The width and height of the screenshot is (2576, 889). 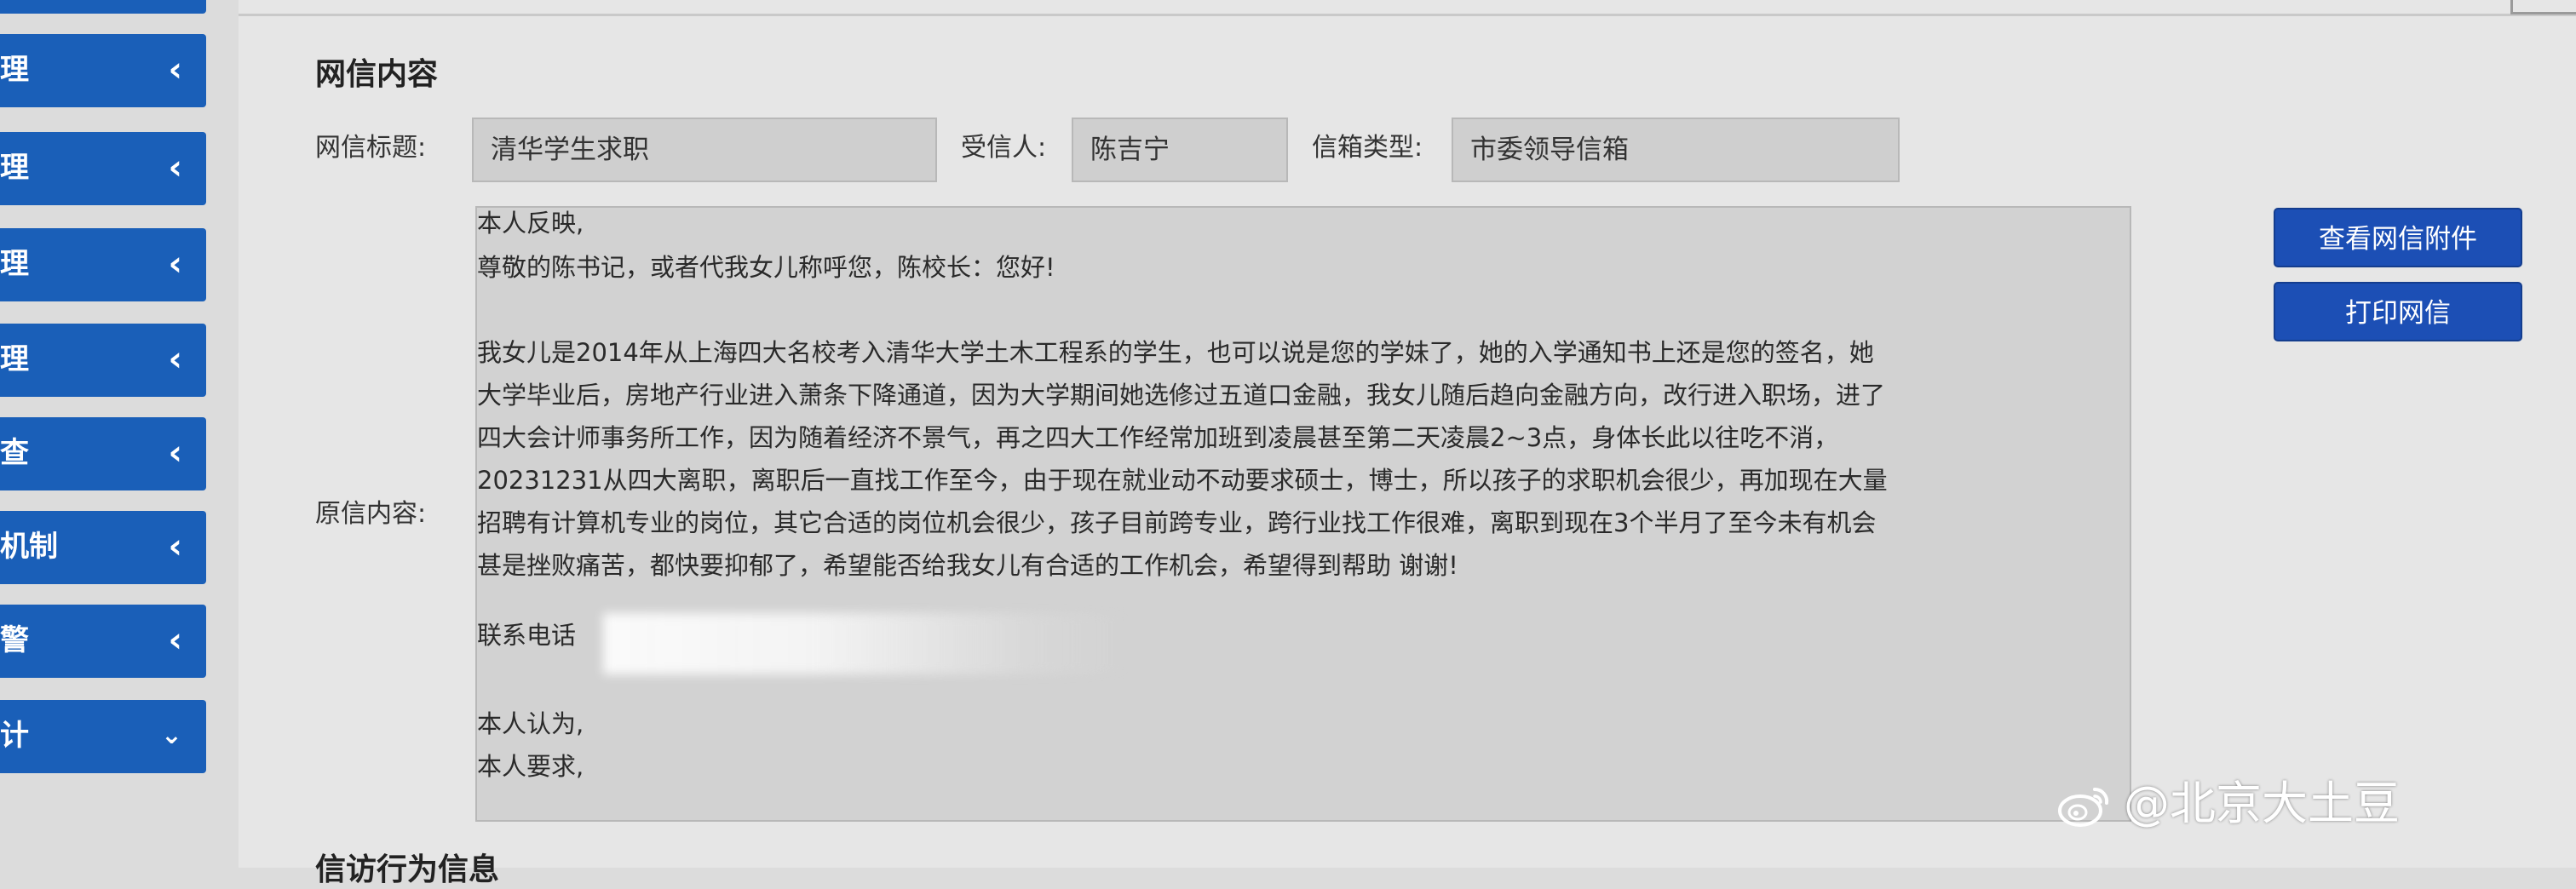 What do you see at coordinates (371, 148) in the screenshot?
I see `title-label: 网信标题:` at bounding box center [371, 148].